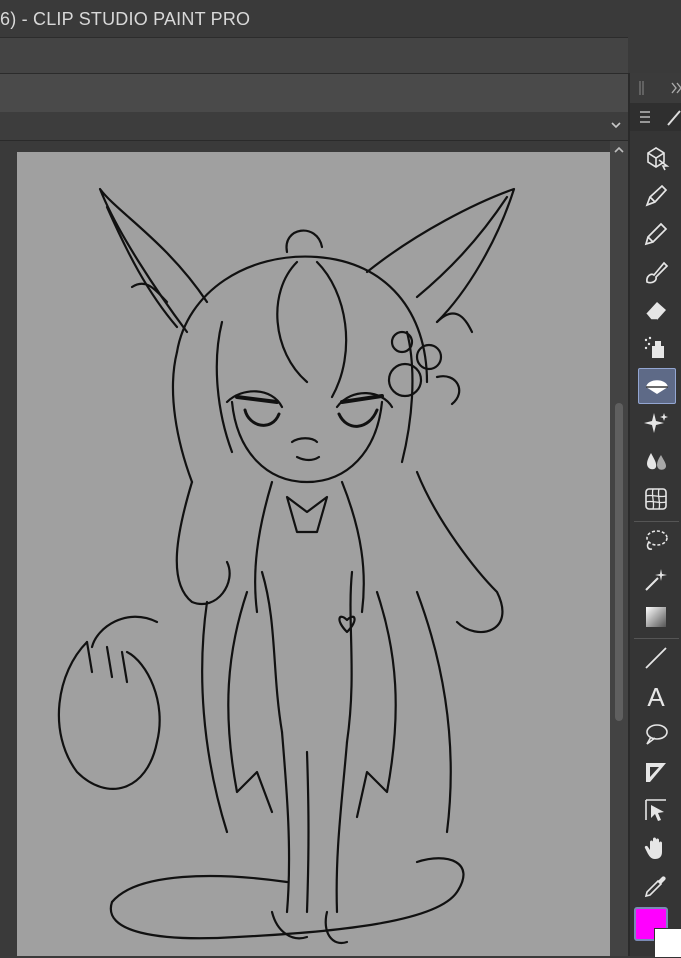 The height and width of the screenshot is (958, 681). Describe the element at coordinates (656, 461) in the screenshot. I see `blend-icon` at that location.